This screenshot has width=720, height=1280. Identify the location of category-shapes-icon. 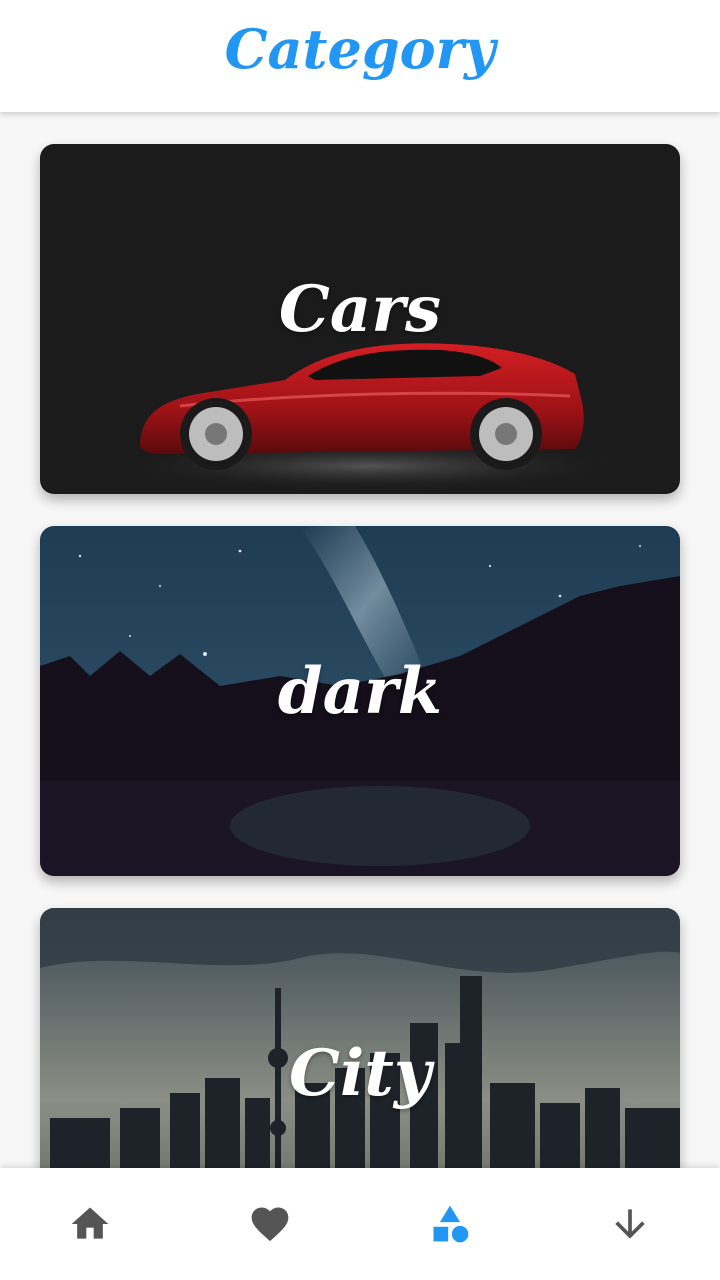
(451, 1224).